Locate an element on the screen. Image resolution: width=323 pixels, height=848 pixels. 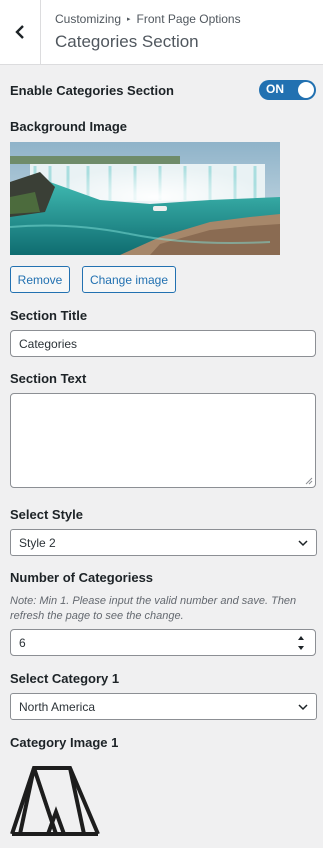
breadcrumb-root: Customizing is located at coordinates (88, 19).